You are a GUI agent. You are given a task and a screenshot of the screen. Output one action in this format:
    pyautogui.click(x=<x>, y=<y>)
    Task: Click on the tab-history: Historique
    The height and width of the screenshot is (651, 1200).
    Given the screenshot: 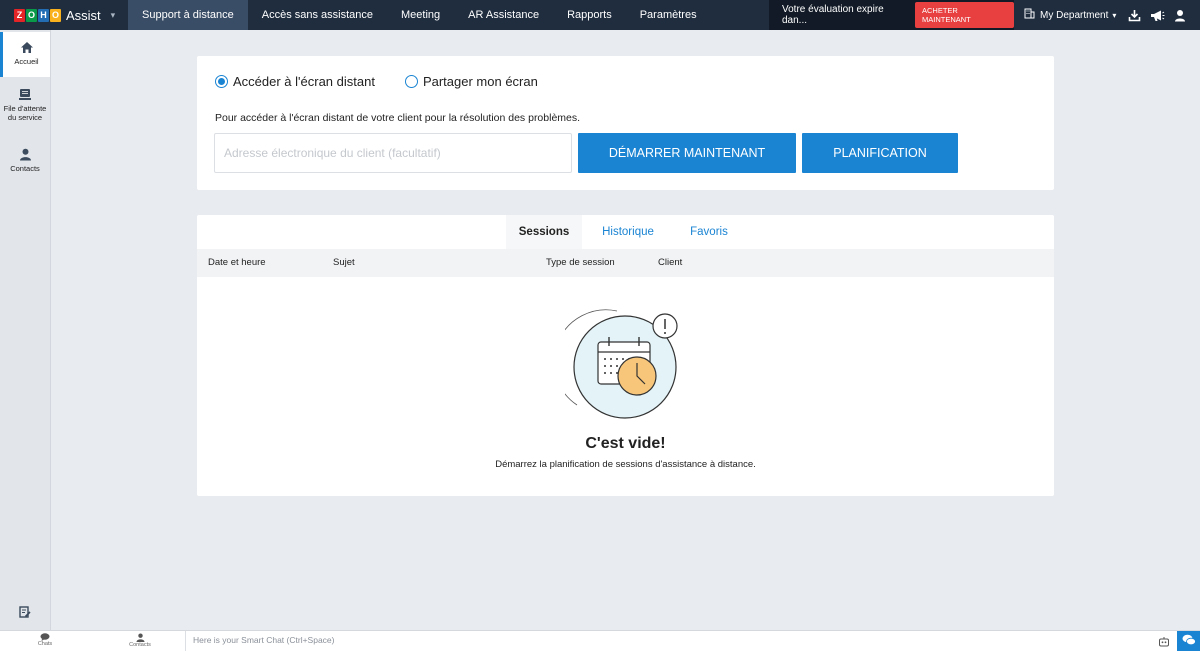 What is the action you would take?
    pyautogui.click(x=628, y=232)
    